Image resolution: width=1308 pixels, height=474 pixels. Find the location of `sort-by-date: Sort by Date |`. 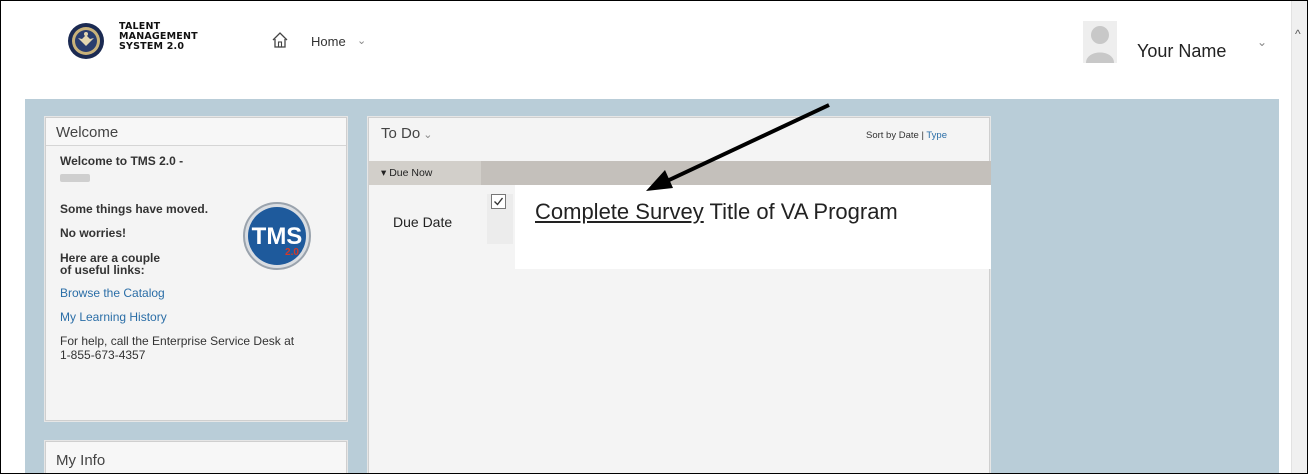

sort-by-date: Sort by Date | is located at coordinates (896, 135).